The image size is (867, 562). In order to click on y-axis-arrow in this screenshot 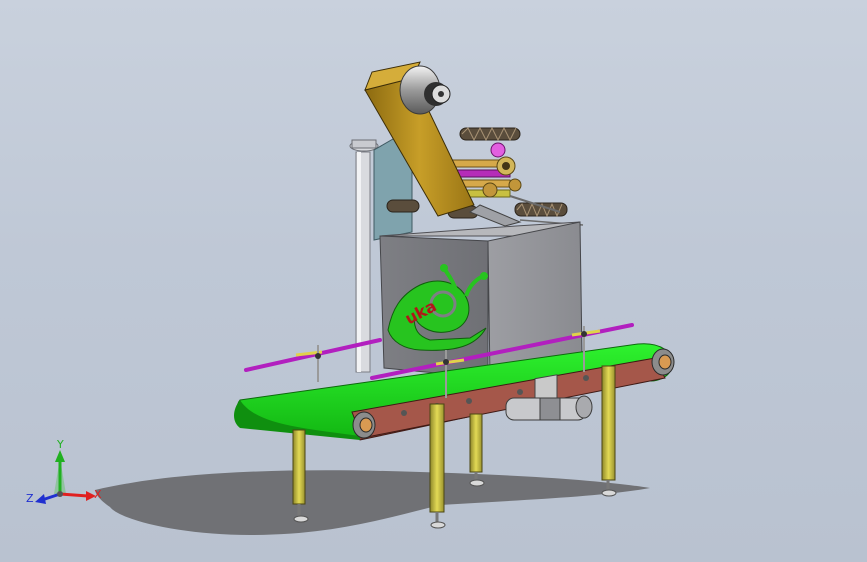, I will do `click(60, 456)`.